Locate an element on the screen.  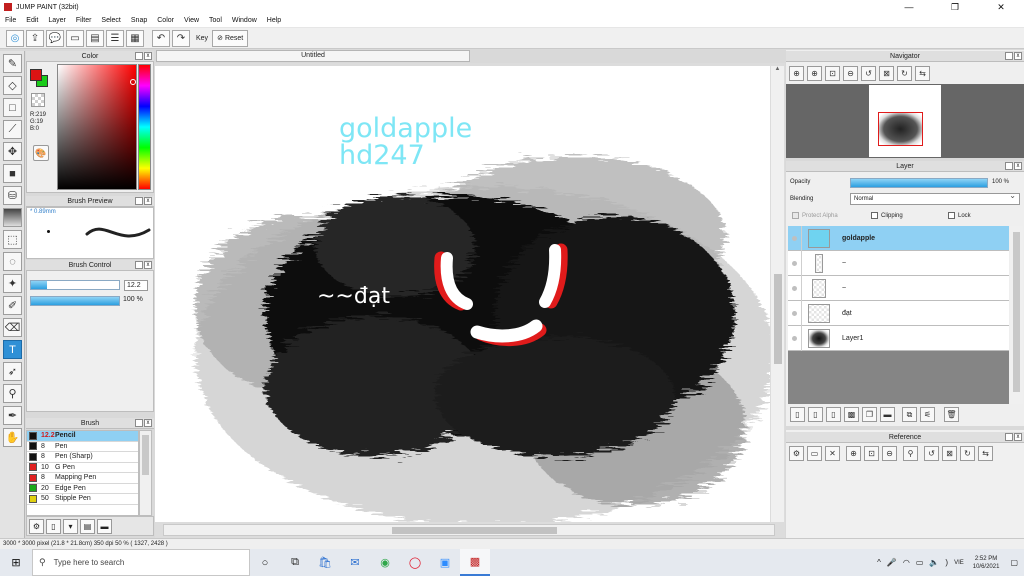
brush-item: 50 Stipple Pen is located at coordinates (82, 499).